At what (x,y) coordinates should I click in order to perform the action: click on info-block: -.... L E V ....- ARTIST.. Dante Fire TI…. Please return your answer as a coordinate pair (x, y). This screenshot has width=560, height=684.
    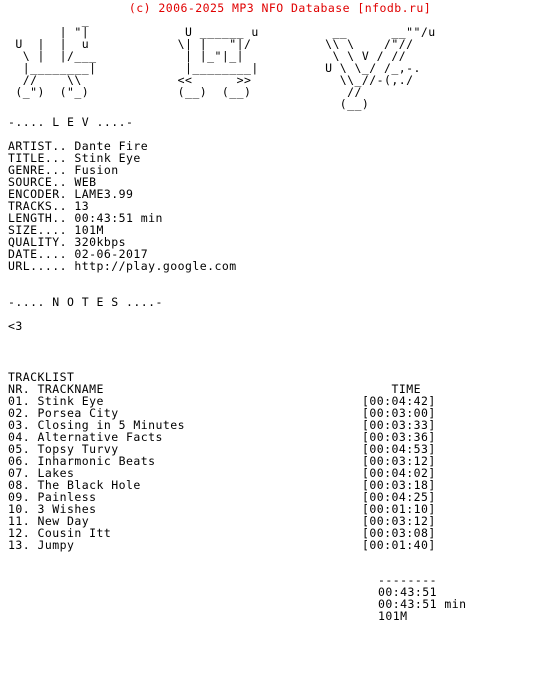
    Looking at the image, I should click on (122, 224).